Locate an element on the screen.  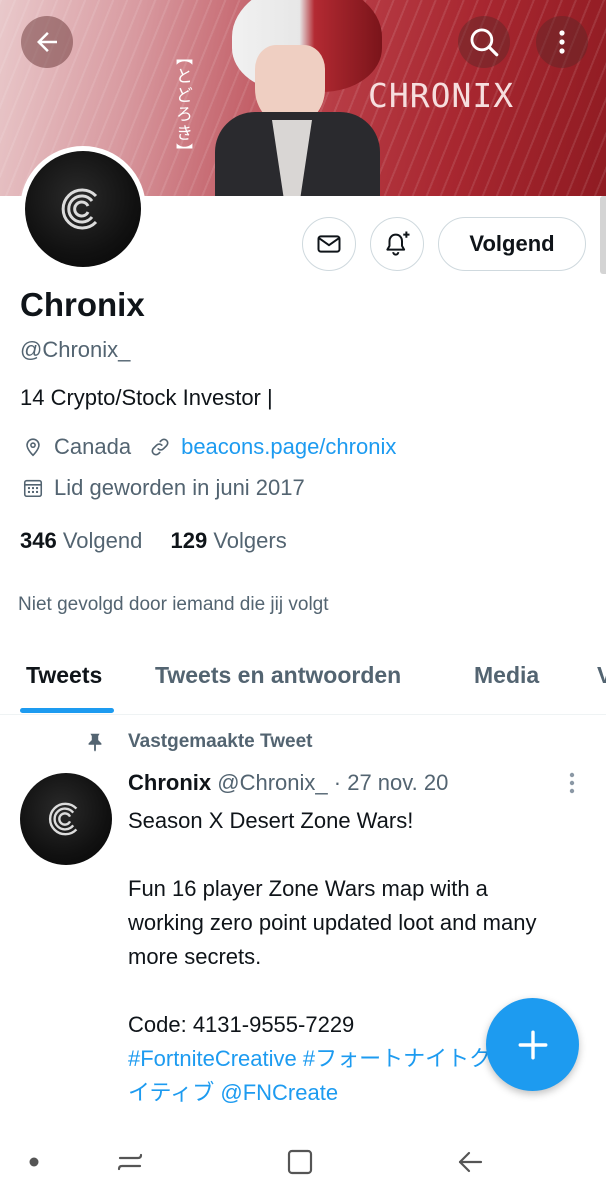
home-button is located at coordinates (300, 1162).